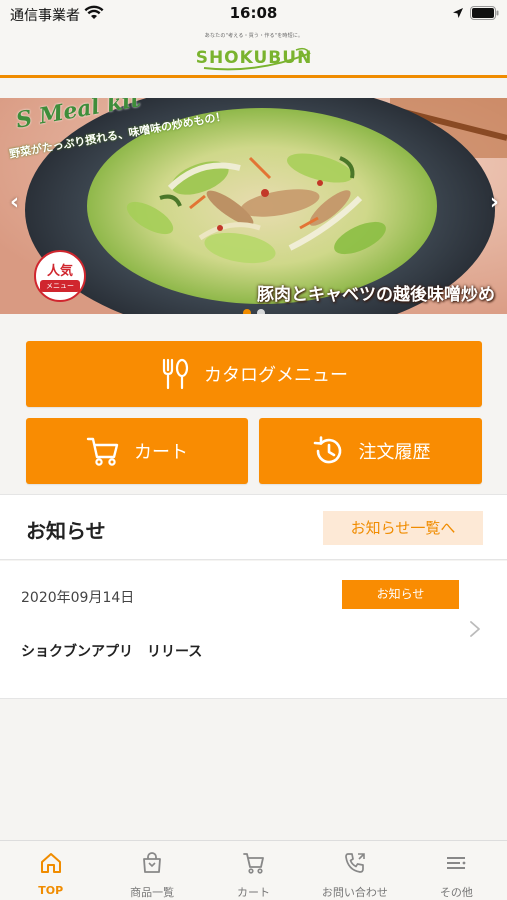  Describe the element at coordinates (112, 652) in the screenshot. I see `notice-text: ショクブンアプリ リリース` at that location.